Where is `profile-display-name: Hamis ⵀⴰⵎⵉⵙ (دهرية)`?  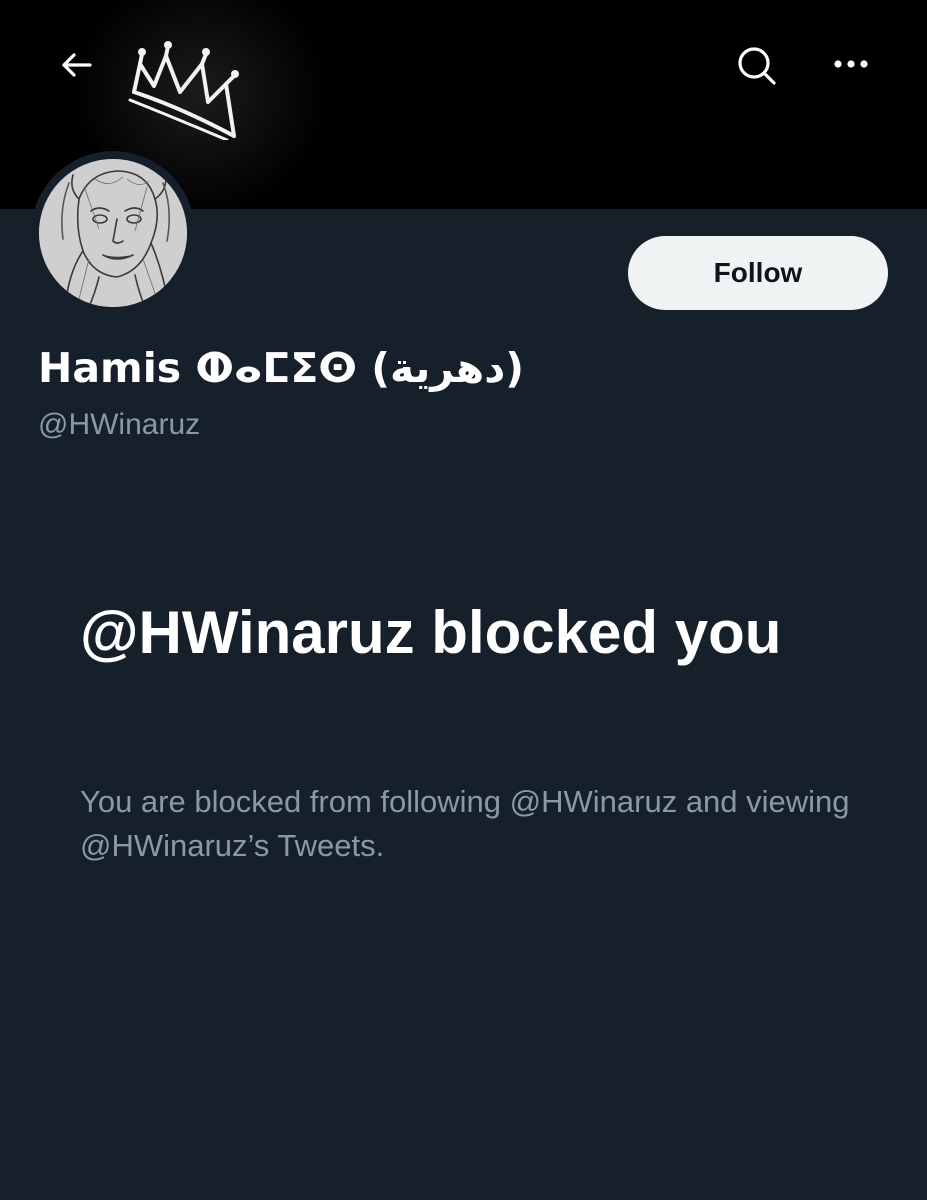 profile-display-name: Hamis ⵀⴰⵎⵉⵙ (دهرية) is located at coordinates (281, 368).